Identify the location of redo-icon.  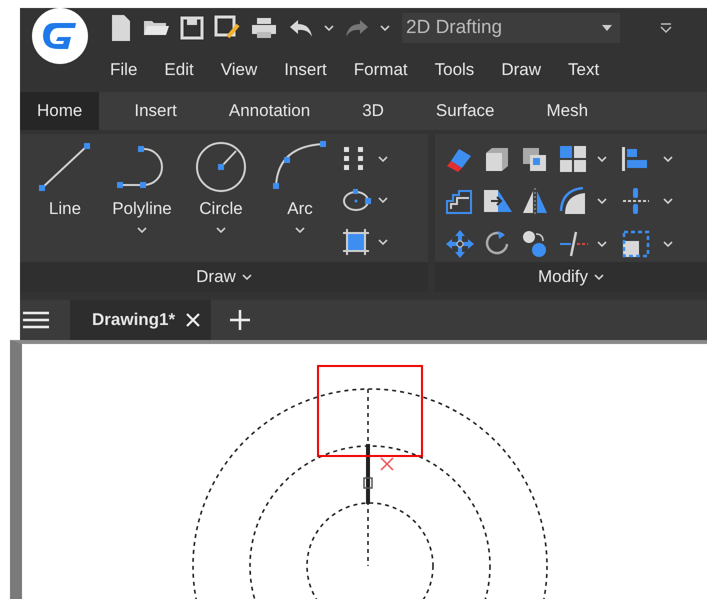
(357, 28).